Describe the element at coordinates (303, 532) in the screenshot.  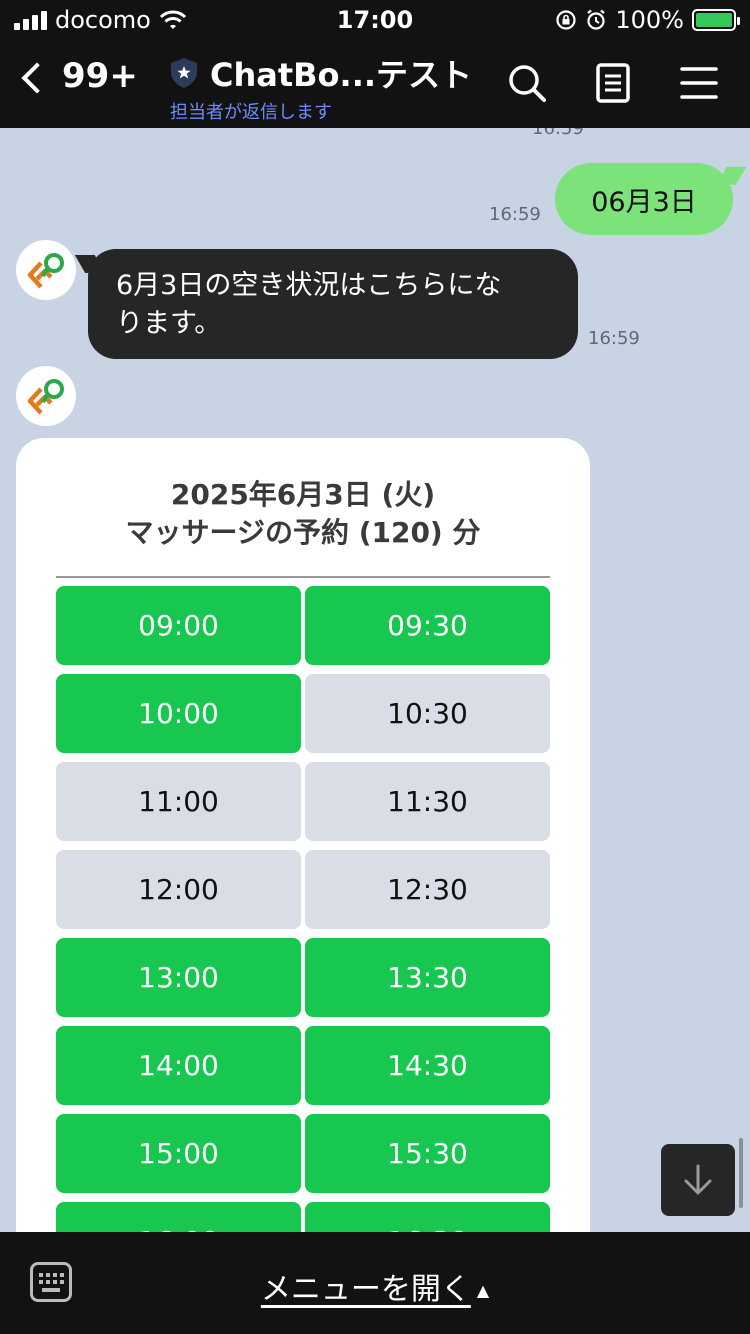
I see `card-service: マッサージの予約 (120) 分` at that location.